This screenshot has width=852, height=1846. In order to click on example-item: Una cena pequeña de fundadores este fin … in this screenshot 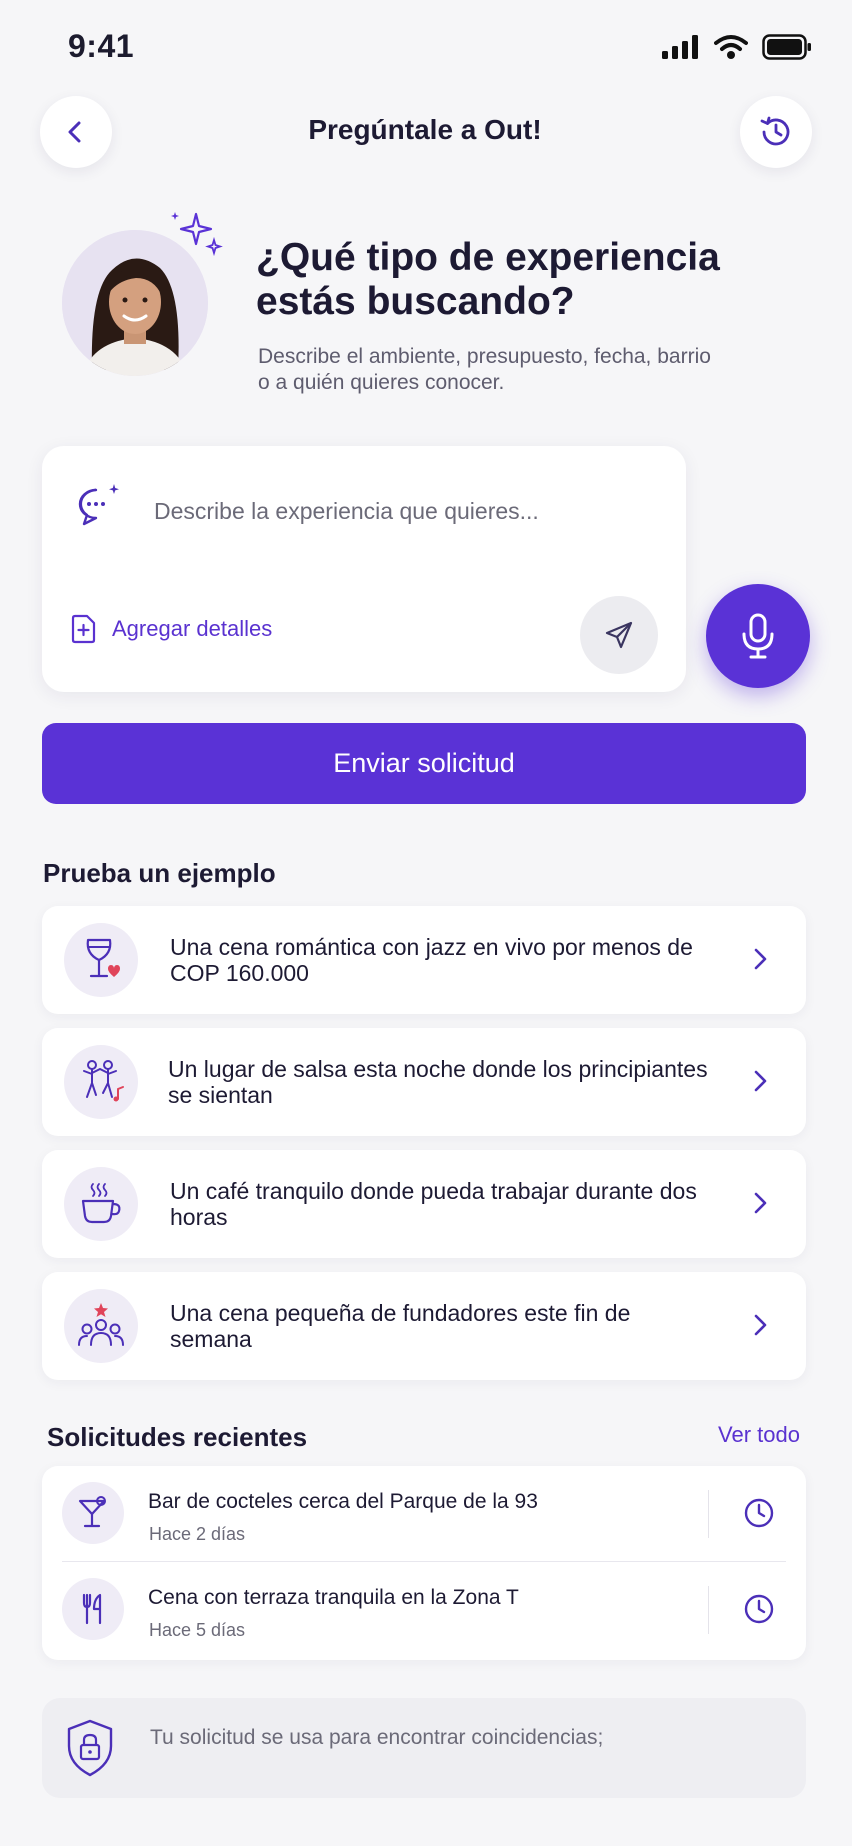, I will do `click(424, 1326)`.